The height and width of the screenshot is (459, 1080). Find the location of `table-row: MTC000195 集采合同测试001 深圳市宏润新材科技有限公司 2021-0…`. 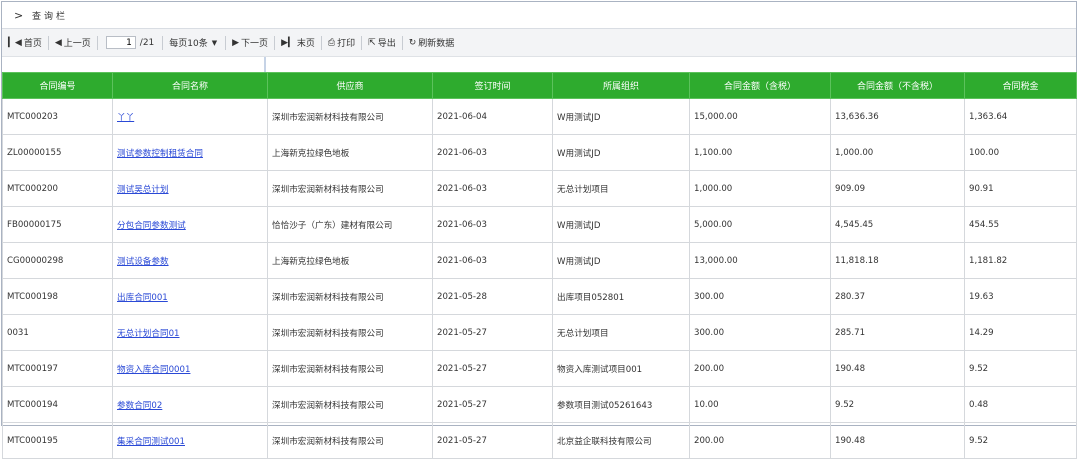

table-row: MTC000195 集采合同测试001 深圳市宏润新材科技有限公司 2021-0… is located at coordinates (539, 440).